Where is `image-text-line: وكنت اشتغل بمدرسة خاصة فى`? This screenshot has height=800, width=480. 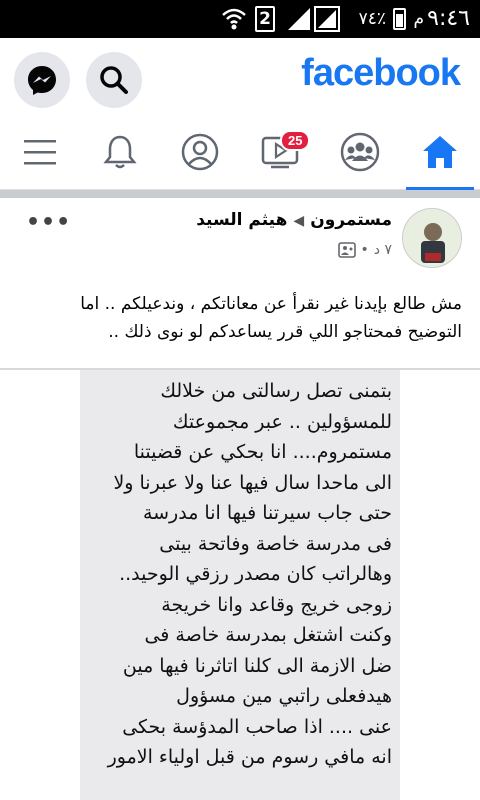
image-text-line: وكنت اشتغل بمدرسة خاصة فى is located at coordinates (268, 635).